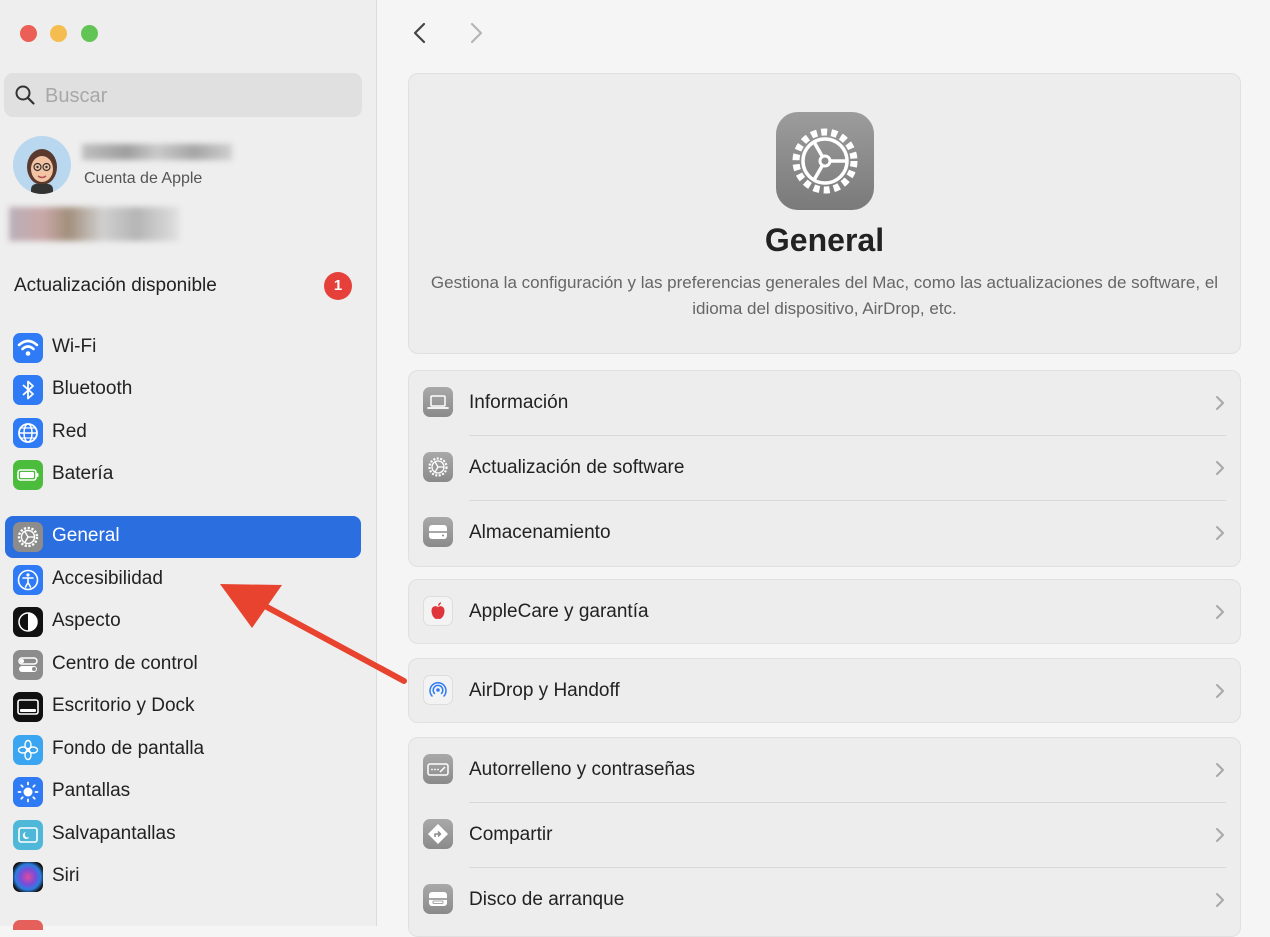  I want to click on row-compartir: Compartir, so click(824, 835).